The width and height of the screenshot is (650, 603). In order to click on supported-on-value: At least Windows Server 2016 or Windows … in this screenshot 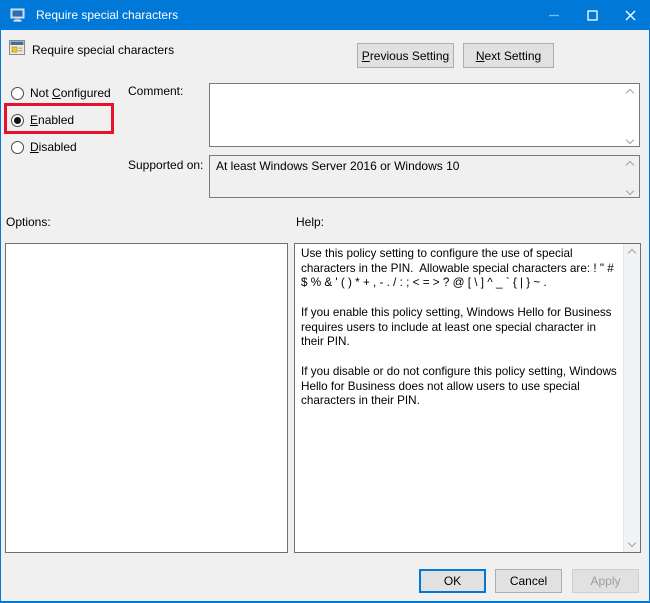, I will do `click(424, 176)`.